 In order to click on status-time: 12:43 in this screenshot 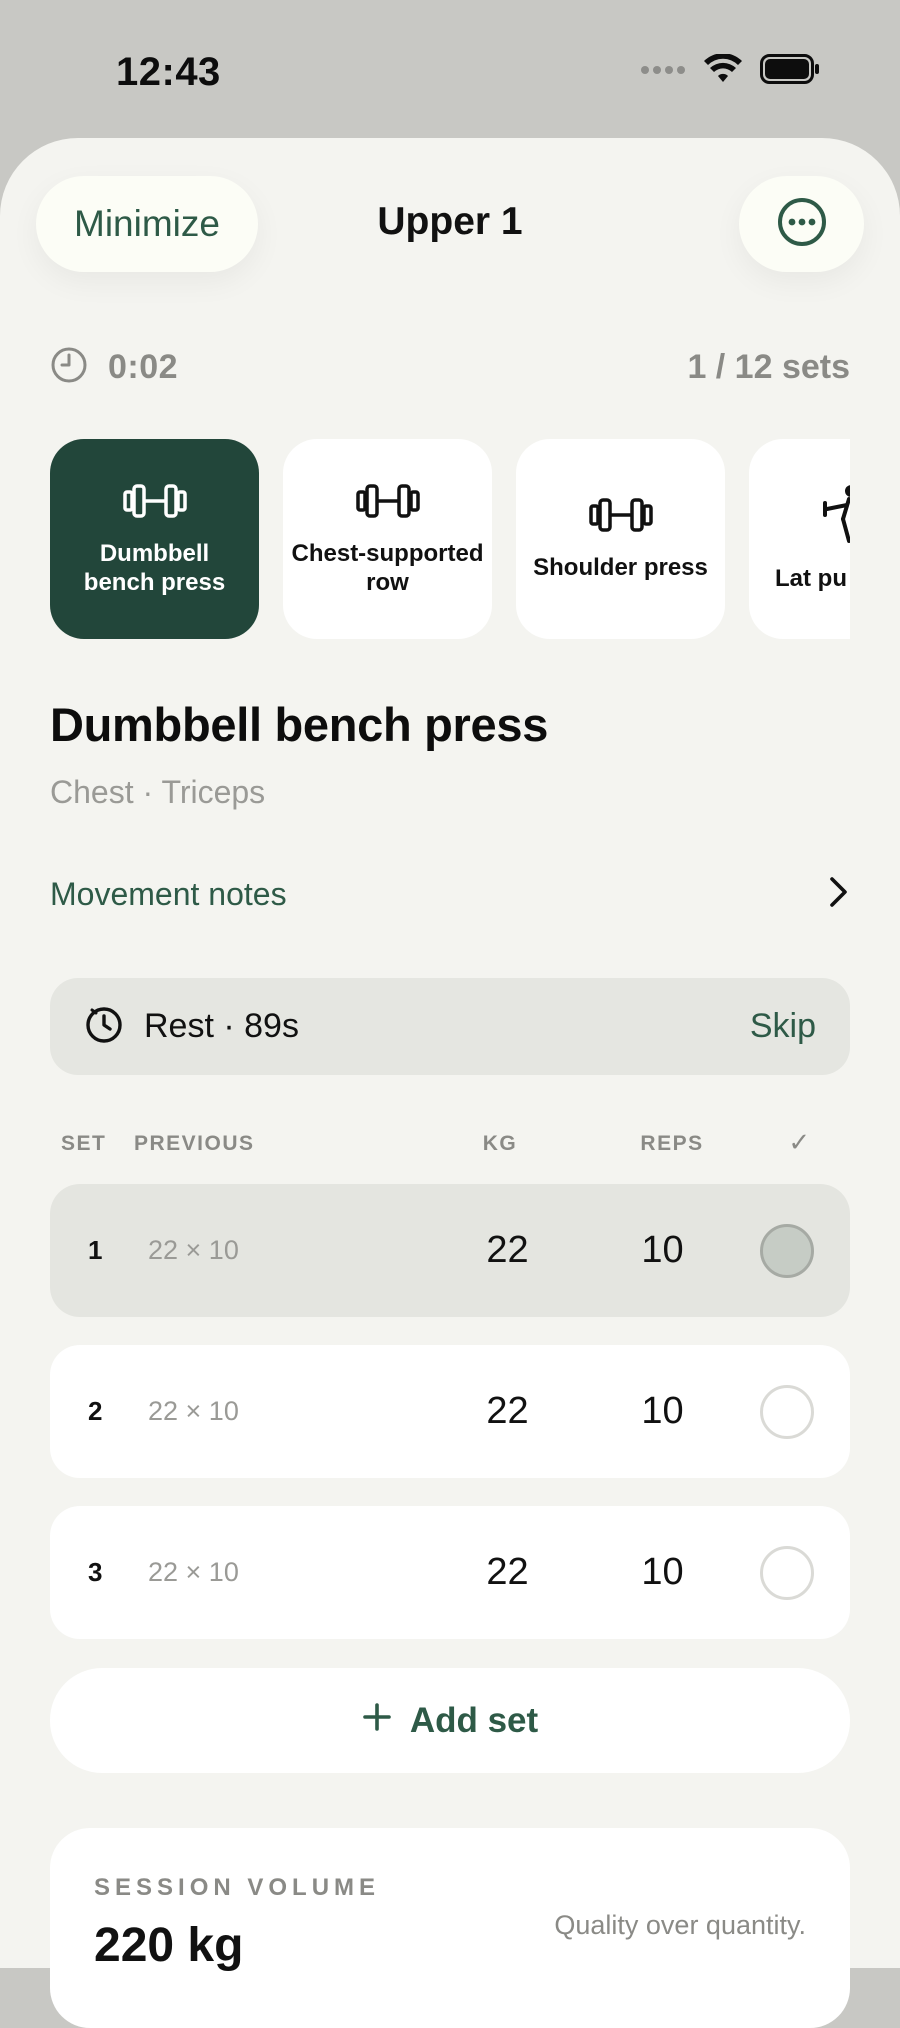, I will do `click(168, 72)`.